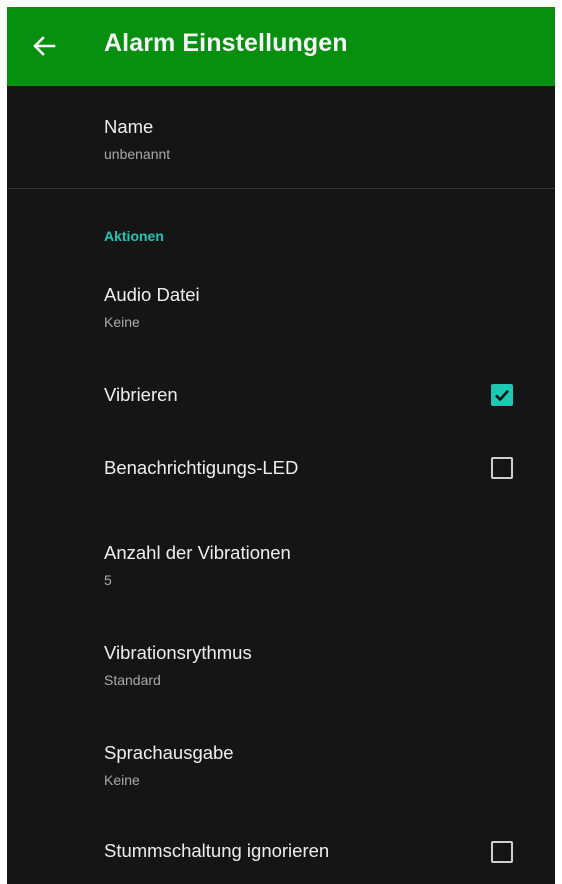  I want to click on pref-audio-file-title: Audio Datei, so click(152, 294).